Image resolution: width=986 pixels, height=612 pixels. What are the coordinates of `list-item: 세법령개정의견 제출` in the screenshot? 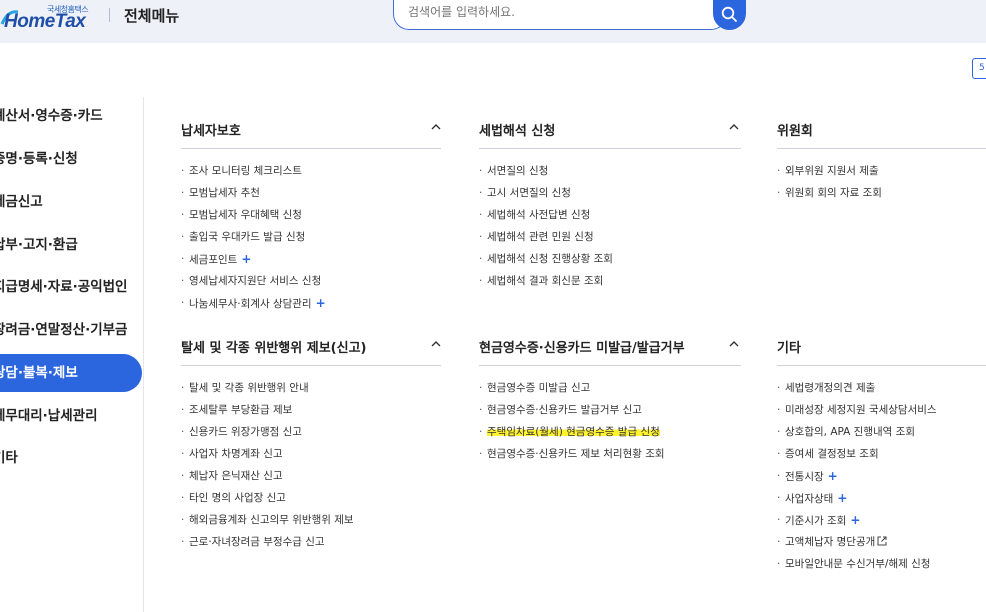 It's located at (857, 392).